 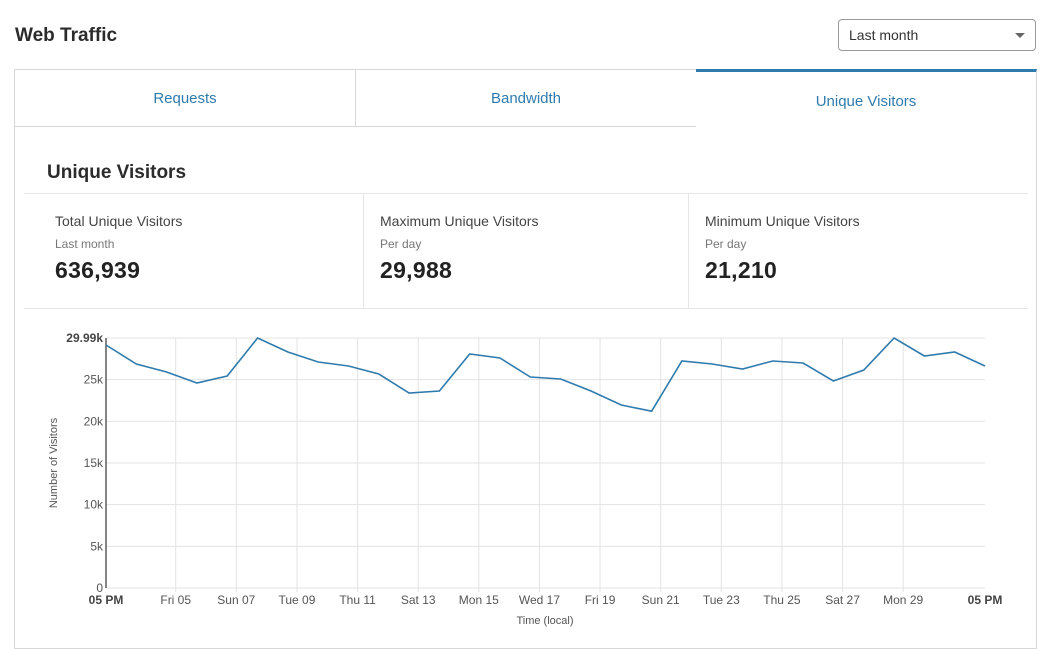 What do you see at coordinates (479, 600) in the screenshot?
I see `x-tick-label: Mon 15` at bounding box center [479, 600].